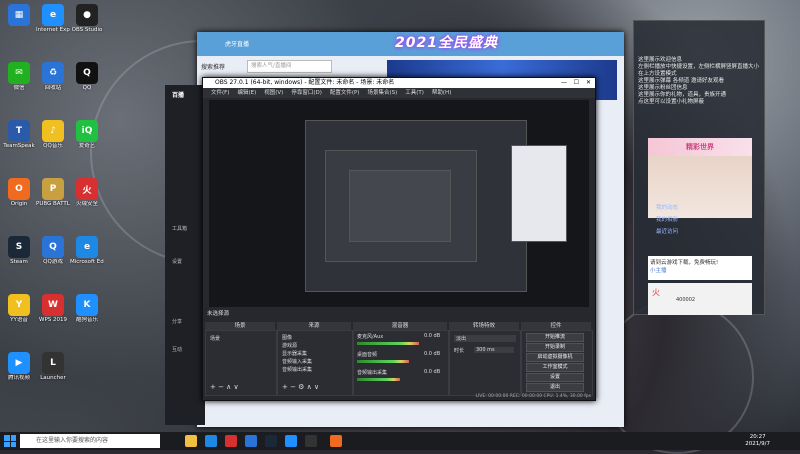 The image size is (800, 454). I want to click on obs-menu-item: 配置文件(P), so click(345, 93).